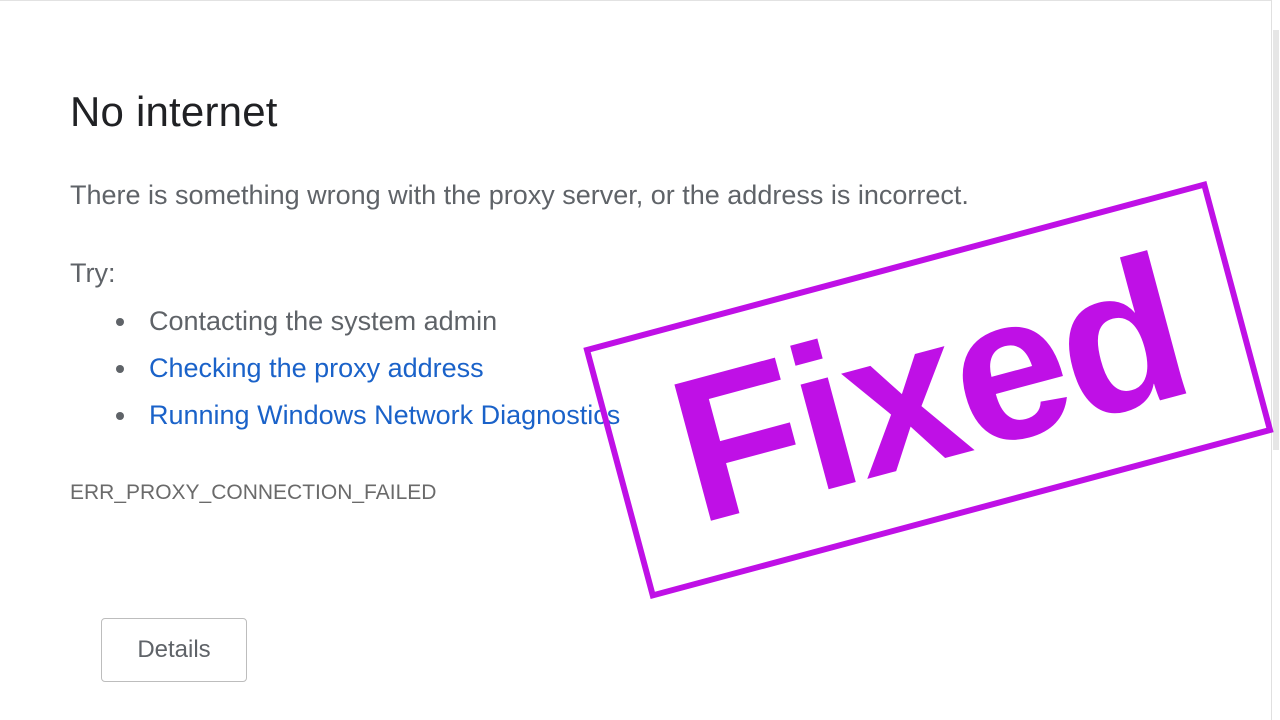 The image size is (1280, 720). I want to click on scrollbar-thumb, so click(1276, 240).